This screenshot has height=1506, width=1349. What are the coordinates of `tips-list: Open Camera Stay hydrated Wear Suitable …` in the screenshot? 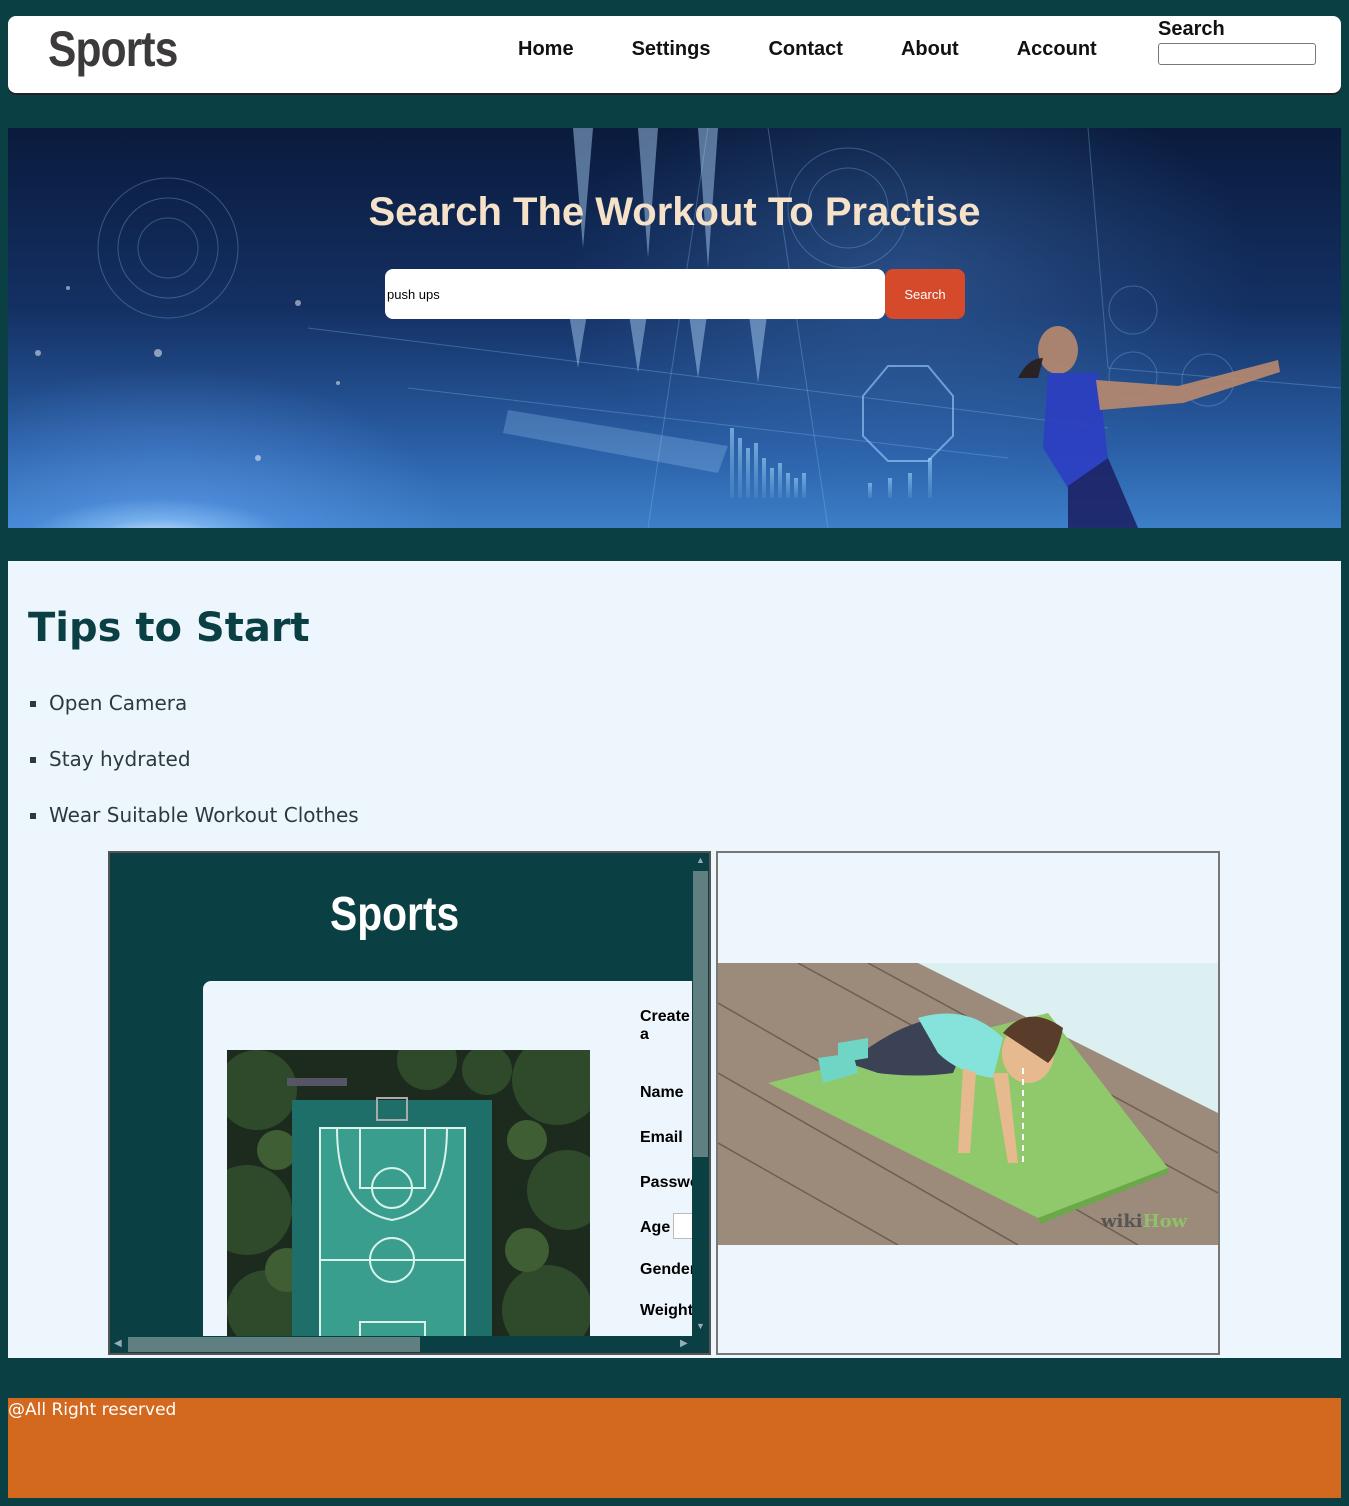 It's located at (194, 775).